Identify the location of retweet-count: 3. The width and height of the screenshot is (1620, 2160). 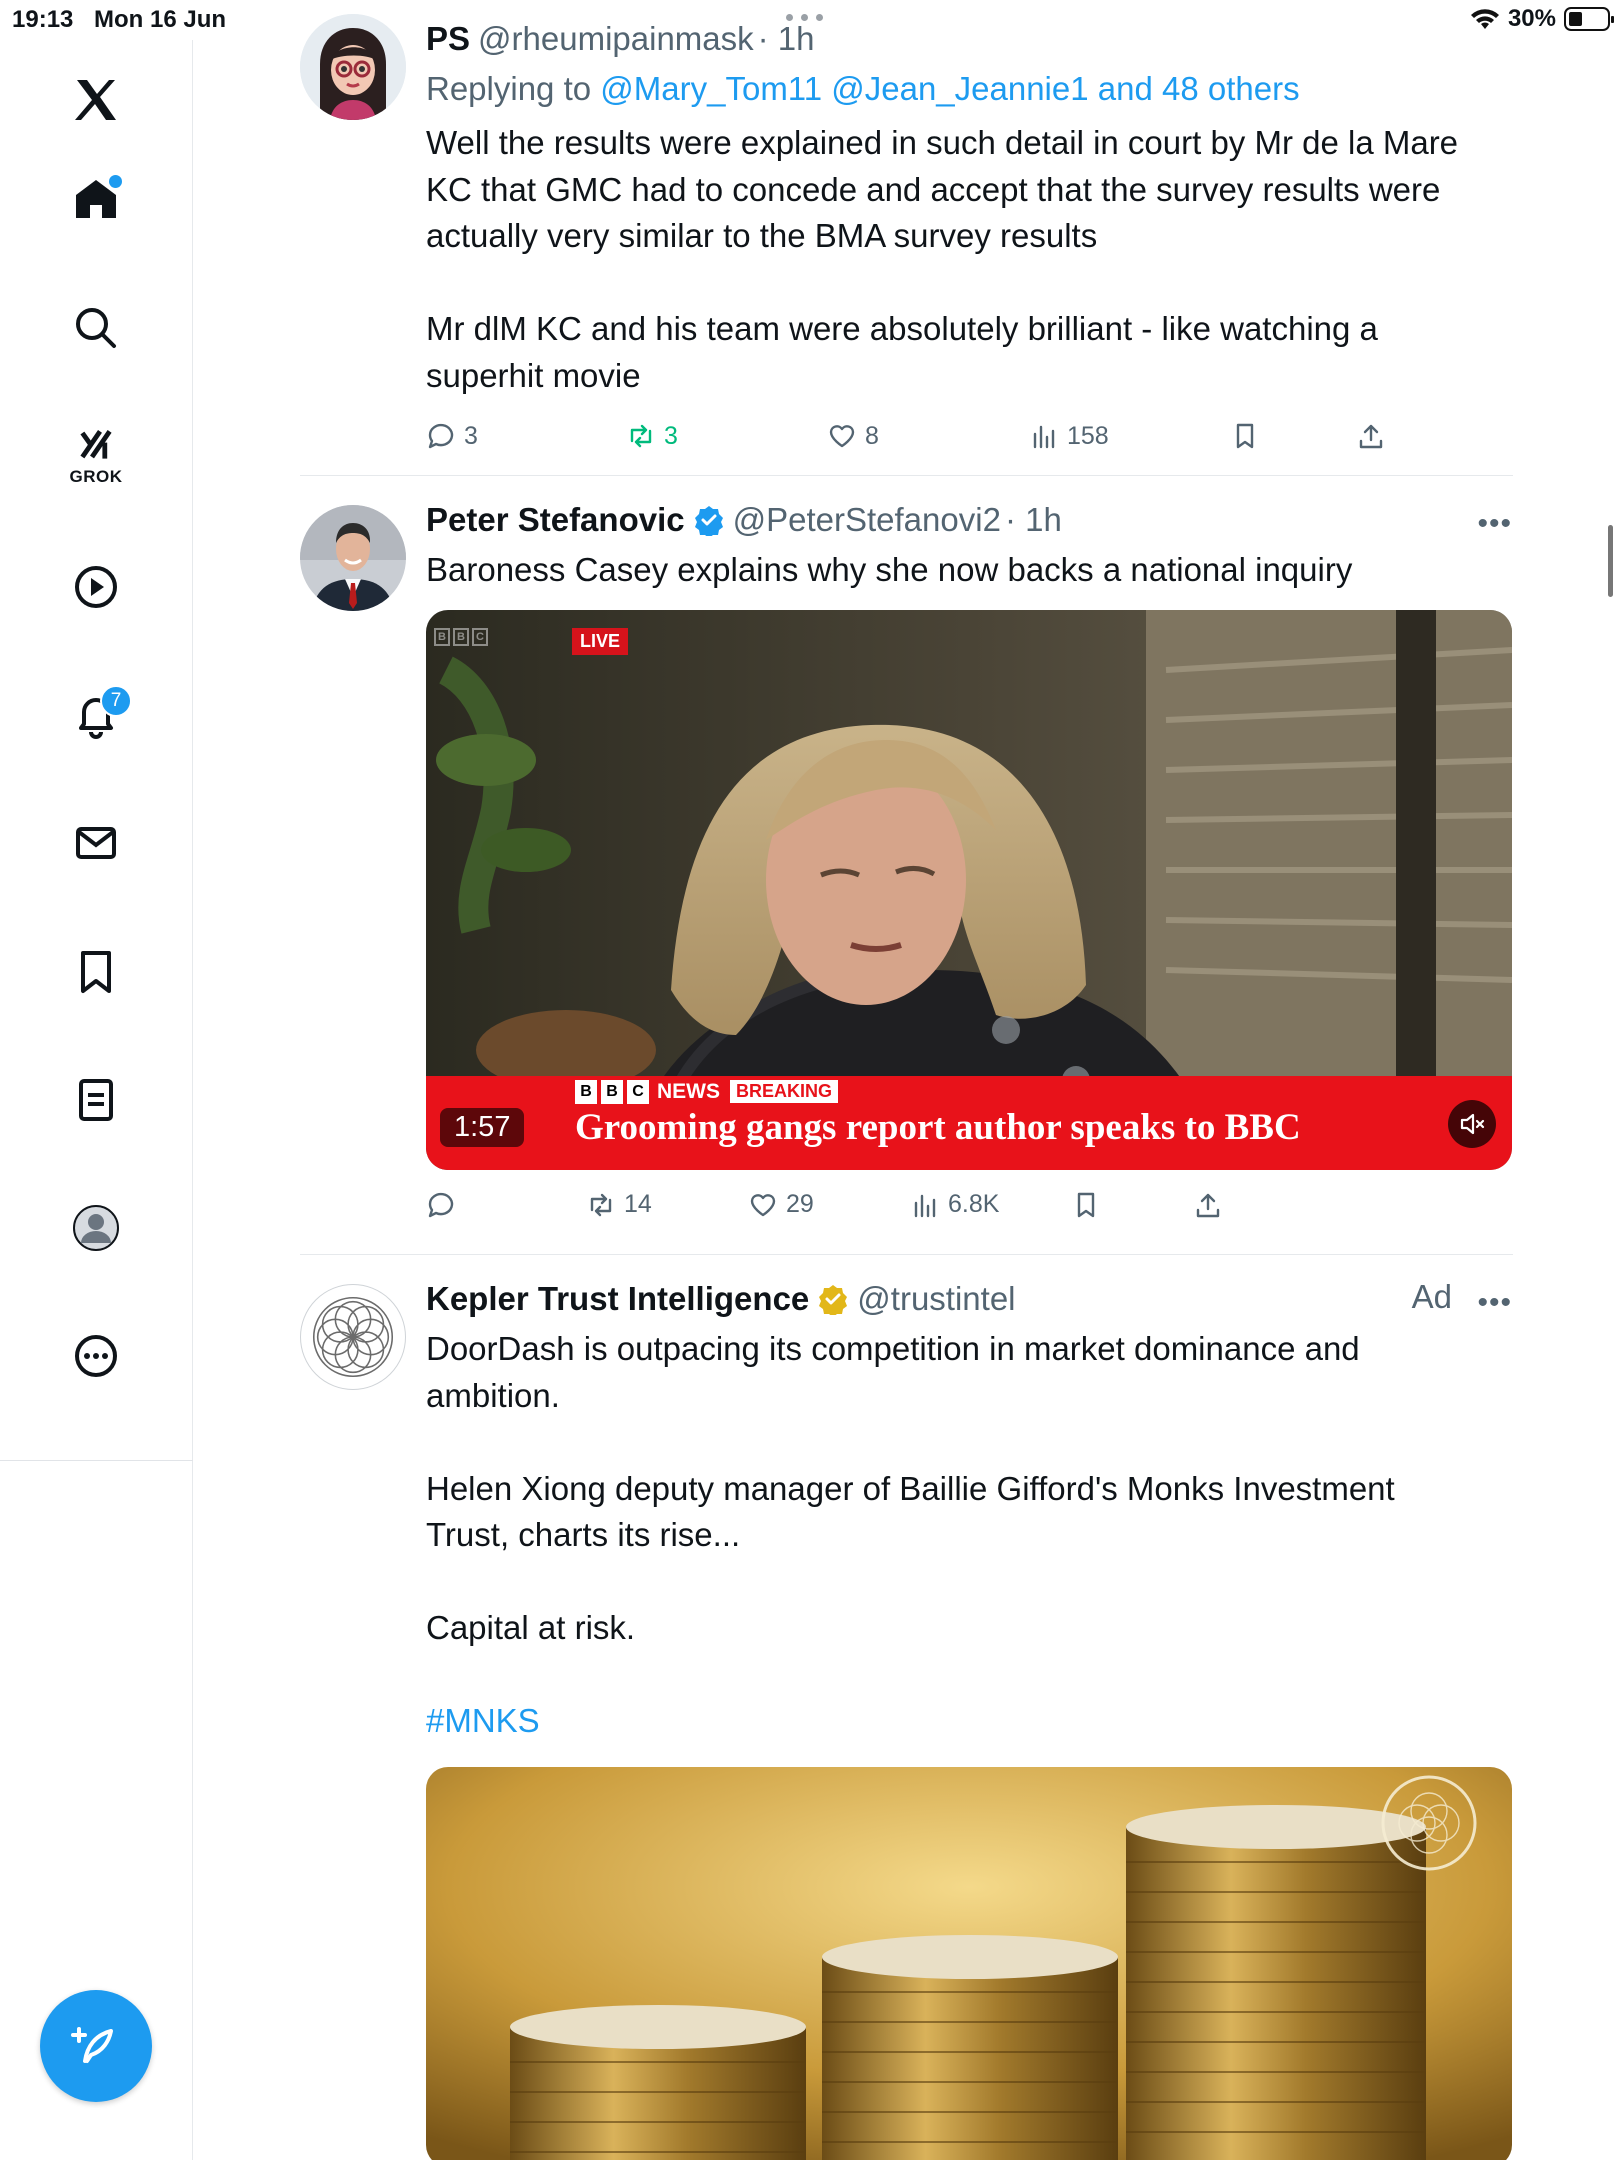
(671, 435).